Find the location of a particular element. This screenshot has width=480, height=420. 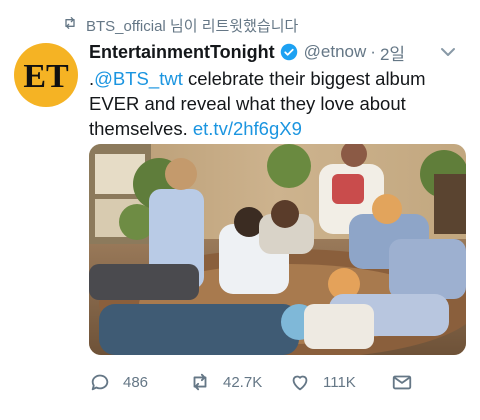

chevron-down-icon is located at coordinates (448, 52).